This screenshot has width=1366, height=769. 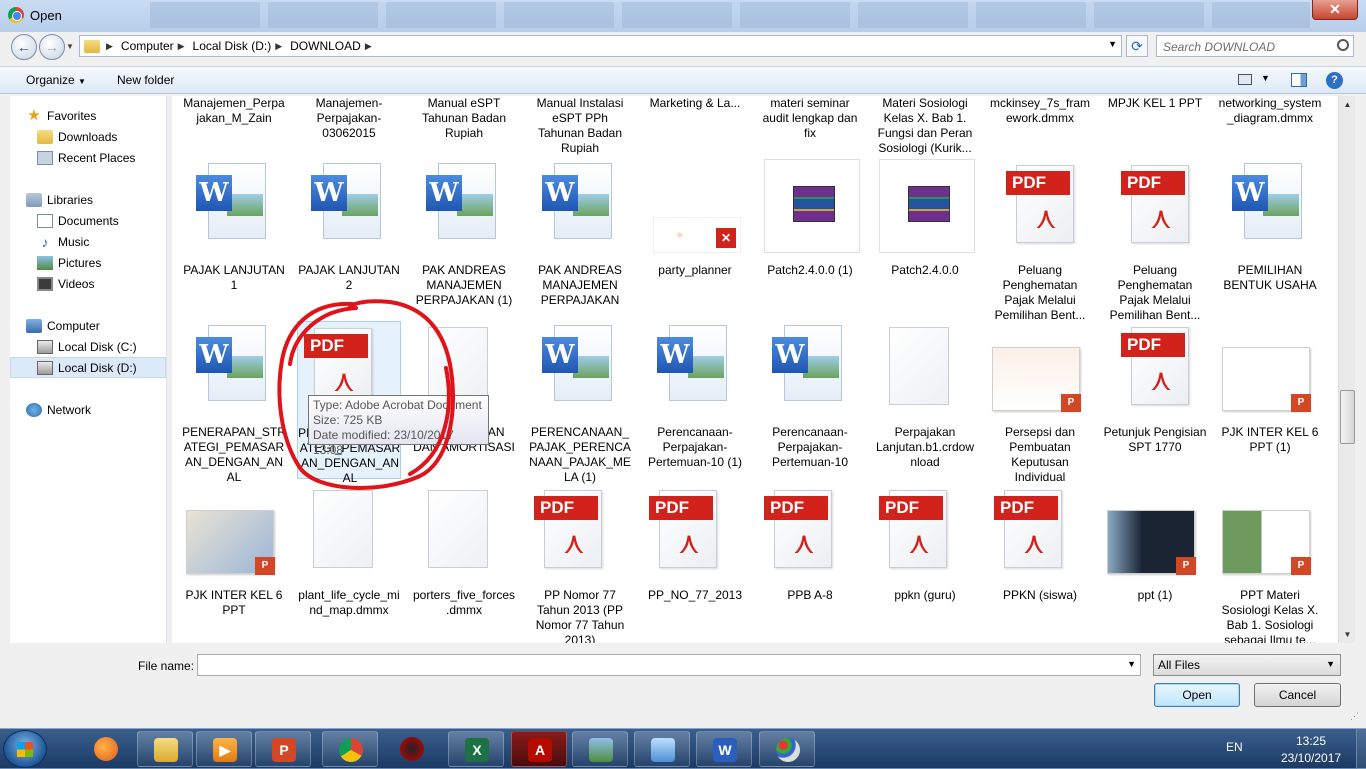 I want to click on file-name-input: ▼, so click(x=669, y=665).